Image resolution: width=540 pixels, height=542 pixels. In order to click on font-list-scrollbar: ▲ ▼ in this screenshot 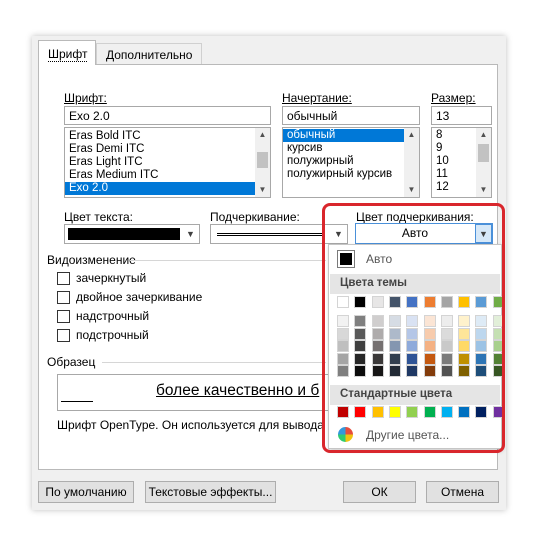, I will do `click(262, 162)`.